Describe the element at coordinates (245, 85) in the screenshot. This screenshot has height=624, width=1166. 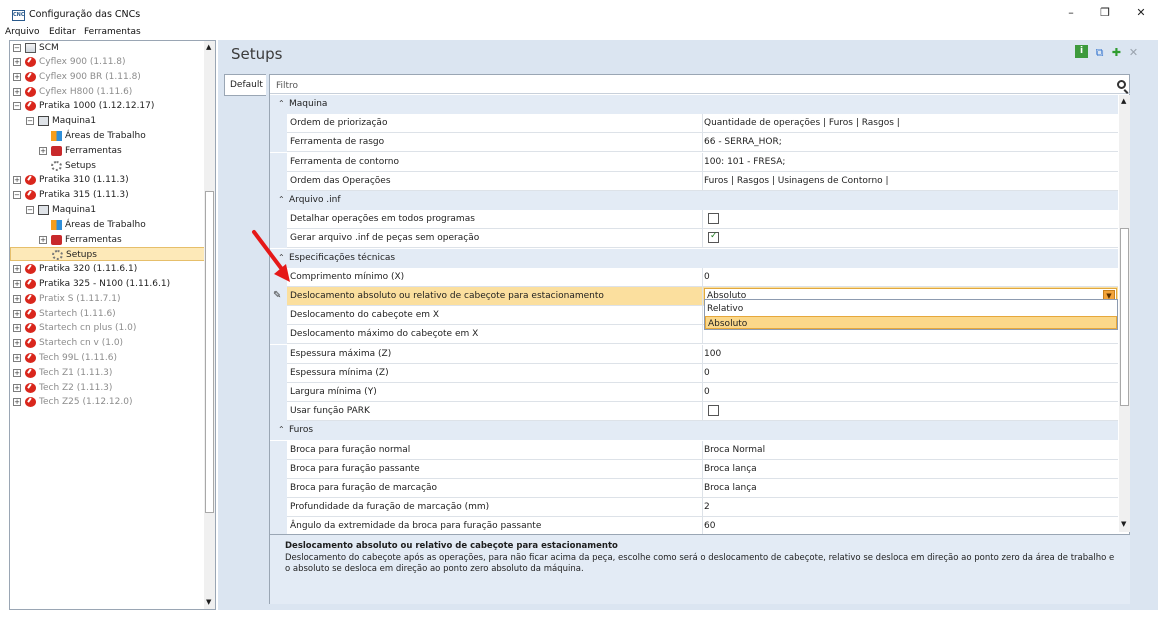
I see `tab-default: Default` at that location.